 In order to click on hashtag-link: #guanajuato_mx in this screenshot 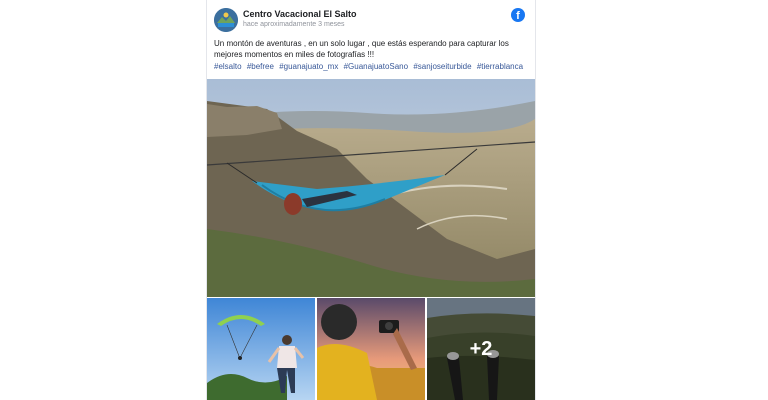, I will do `click(308, 66)`.